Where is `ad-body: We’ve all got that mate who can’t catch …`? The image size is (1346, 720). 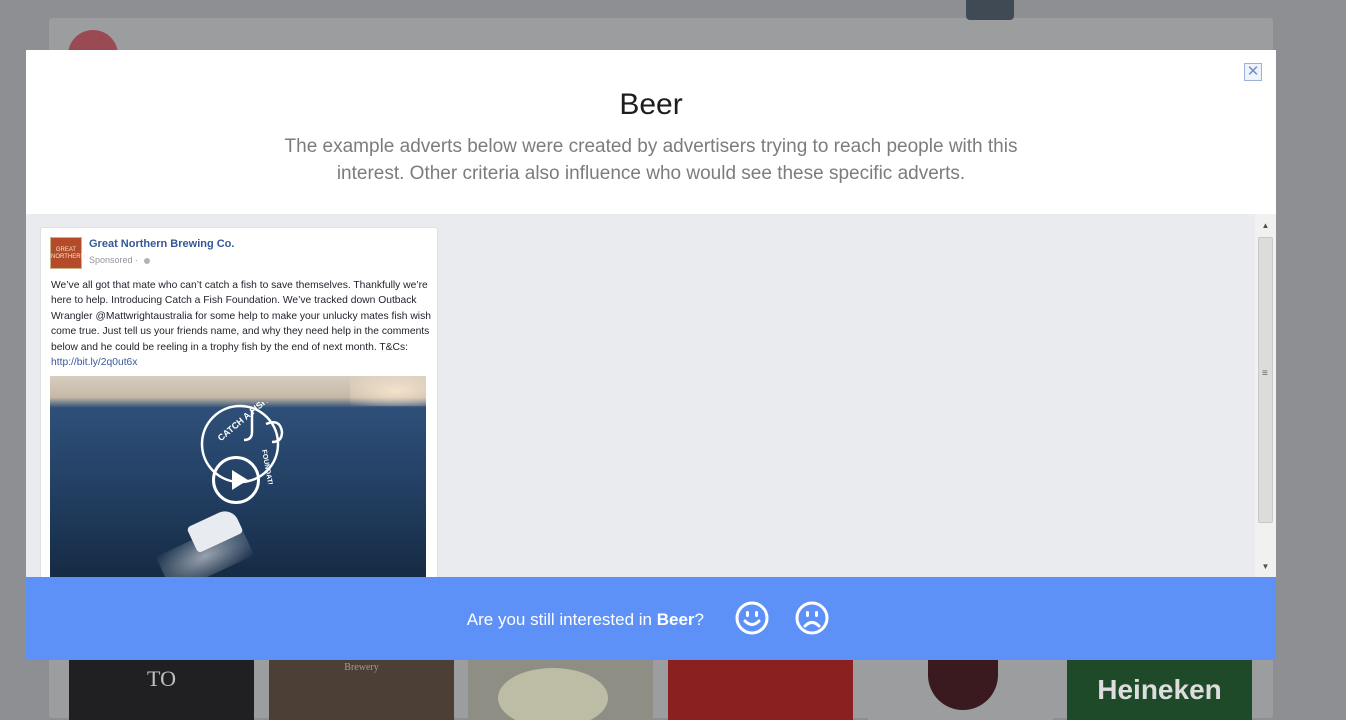
ad-body: We’ve all got that mate who can’t catch … is located at coordinates (241, 324).